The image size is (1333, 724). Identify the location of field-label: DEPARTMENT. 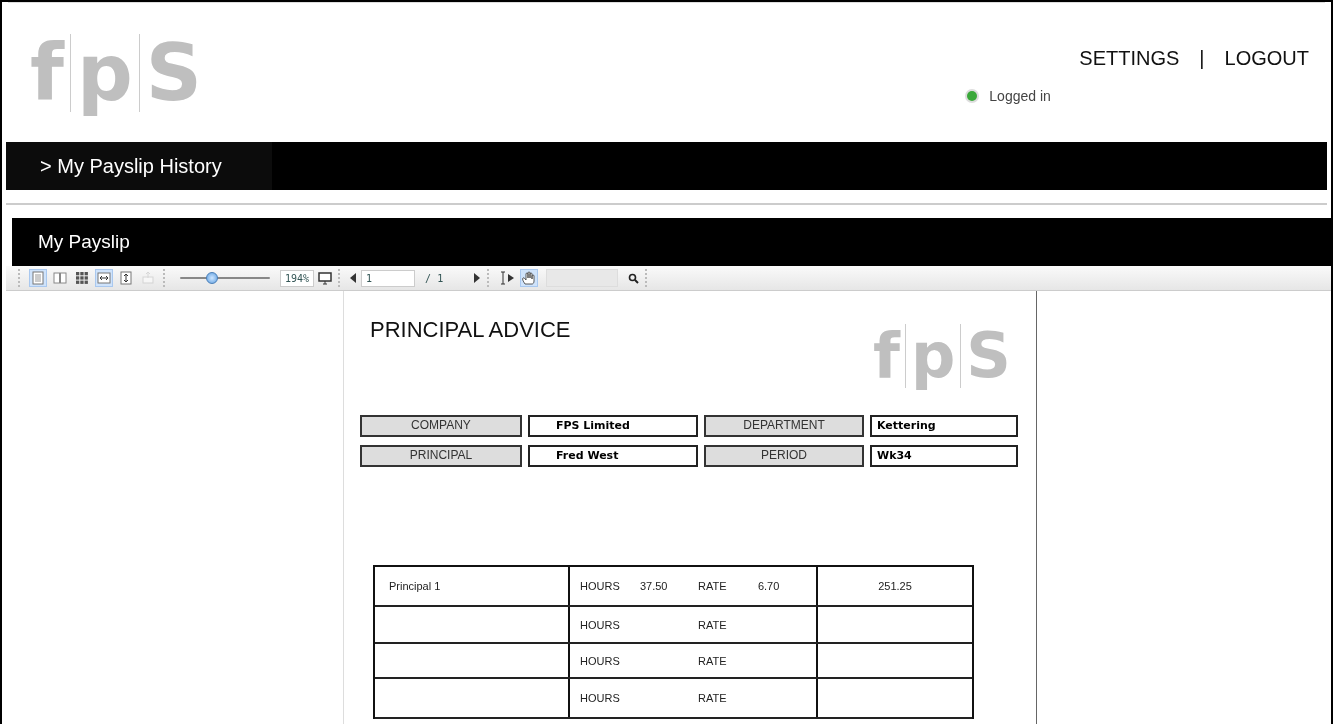
(784, 426).